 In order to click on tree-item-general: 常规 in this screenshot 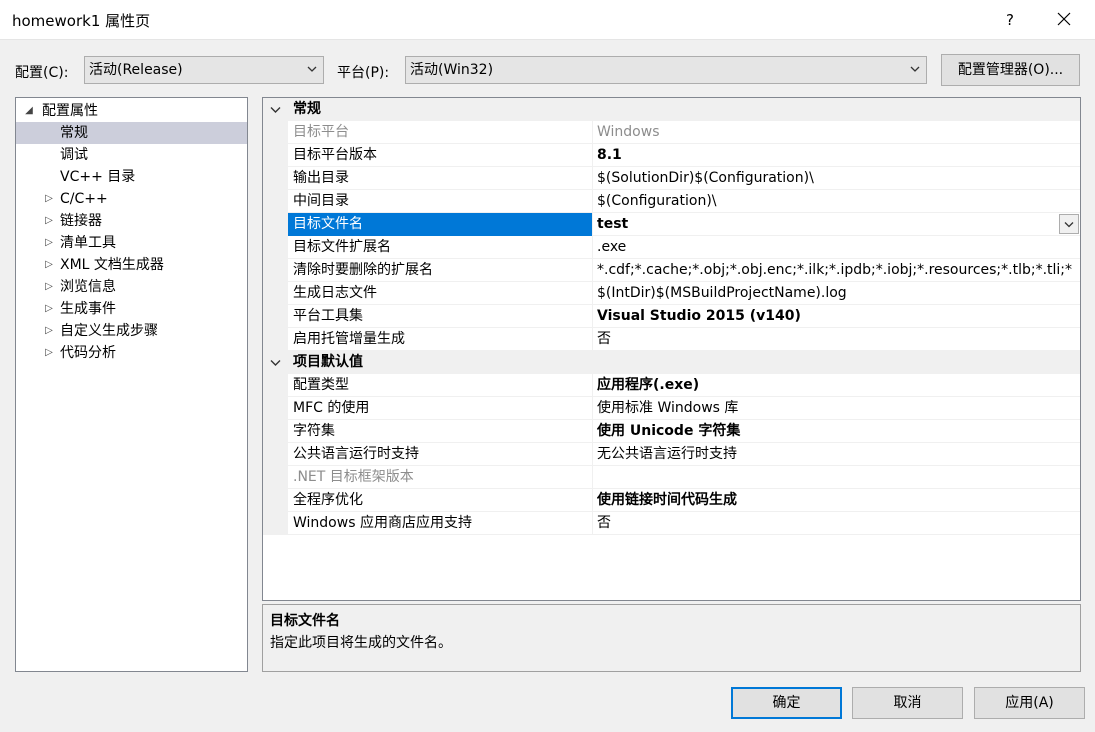, I will do `click(131, 133)`.